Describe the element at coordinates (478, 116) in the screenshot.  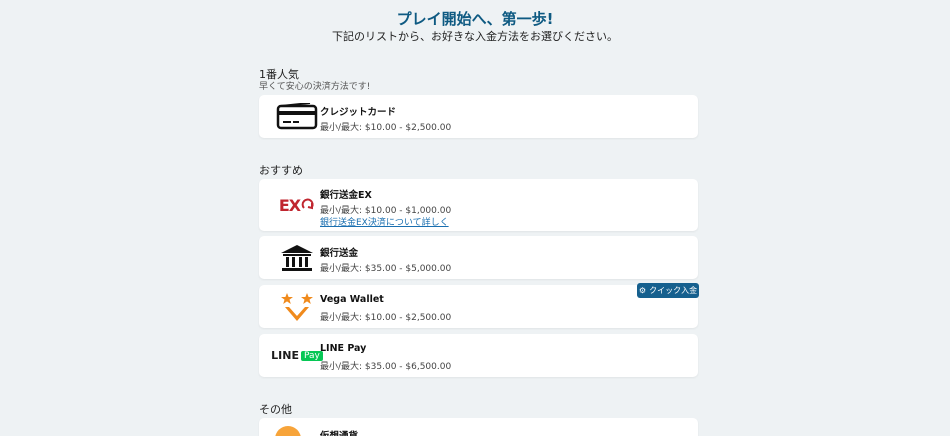
I see `payment-method-credit-card: クレジットカード 最小/最大: $10.00 - $2,500.00` at that location.